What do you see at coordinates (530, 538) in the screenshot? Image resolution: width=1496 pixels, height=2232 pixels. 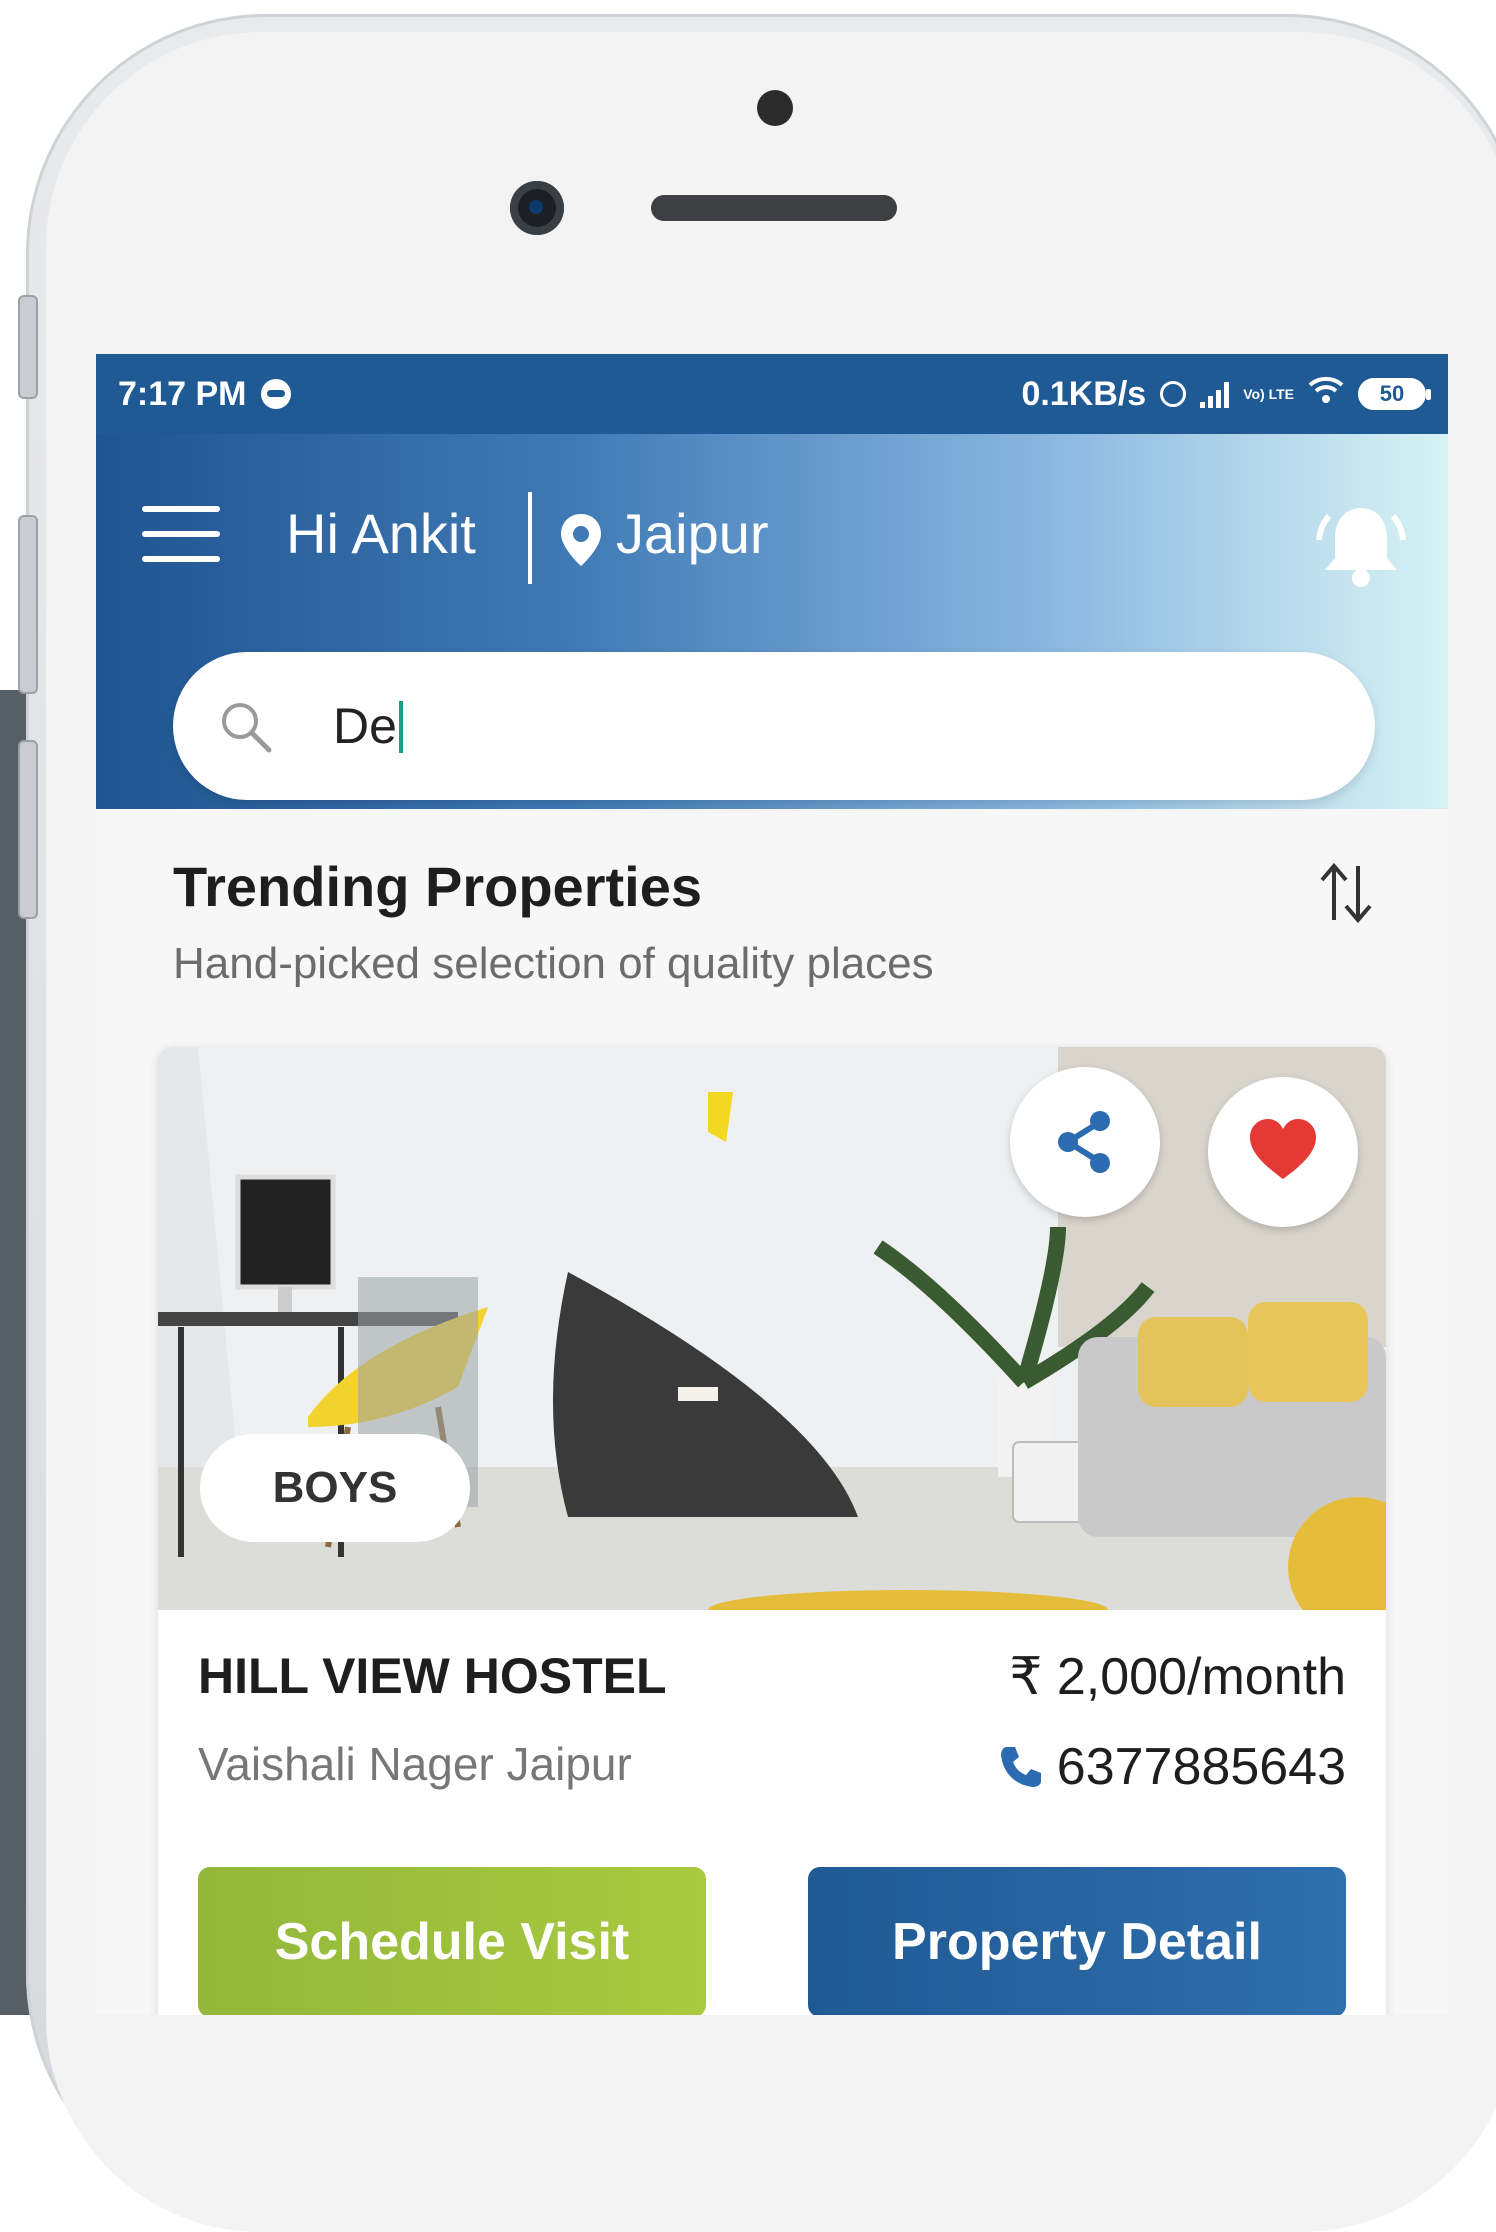 I see `header-divider` at bounding box center [530, 538].